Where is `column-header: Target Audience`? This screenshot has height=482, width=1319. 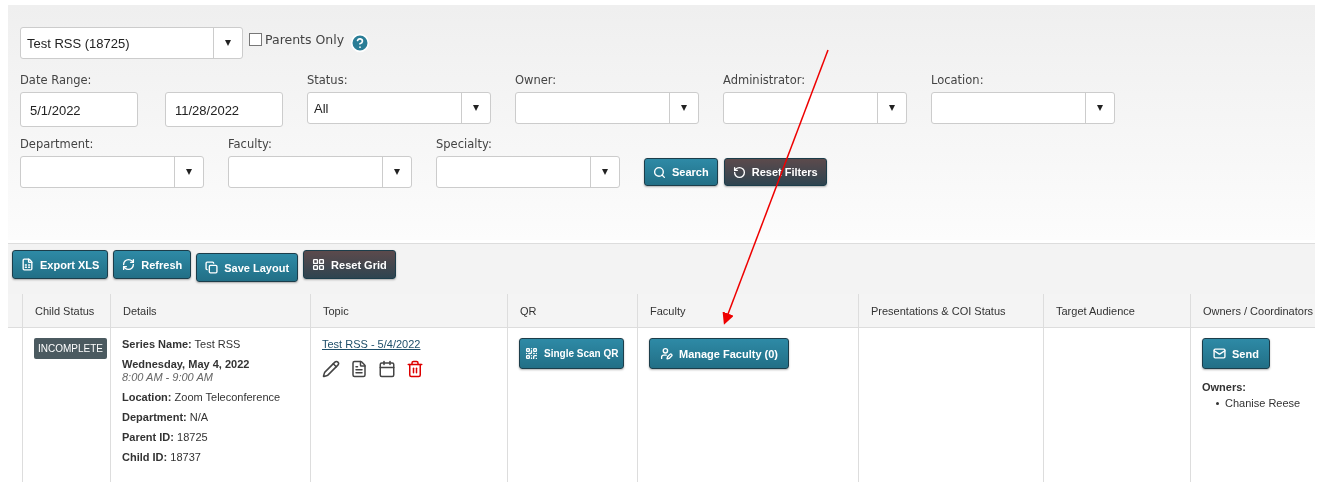
column-header: Target Audience is located at coordinates (1116, 311).